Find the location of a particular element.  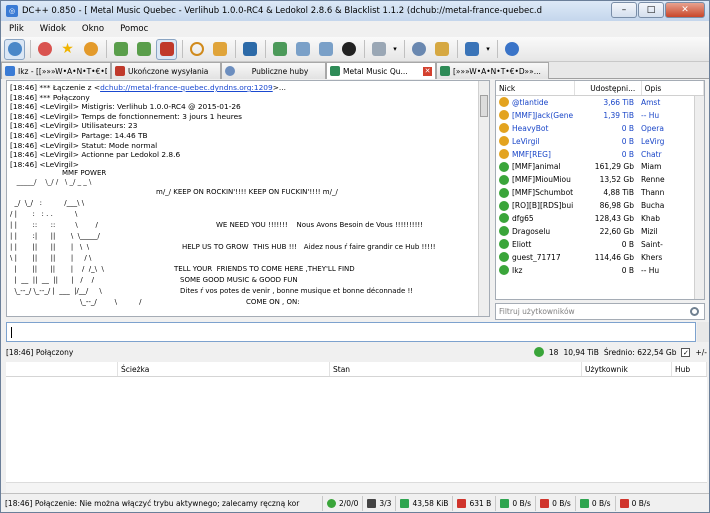

user-row: [MMF]MiouMiou 13,52 Gb Renne is located at coordinates (600, 179).